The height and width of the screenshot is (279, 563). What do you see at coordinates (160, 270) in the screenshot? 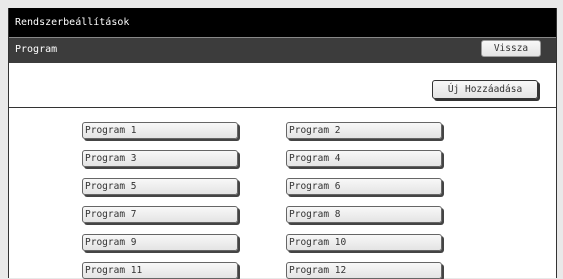
I see `program-button-11: Program 11` at bounding box center [160, 270].